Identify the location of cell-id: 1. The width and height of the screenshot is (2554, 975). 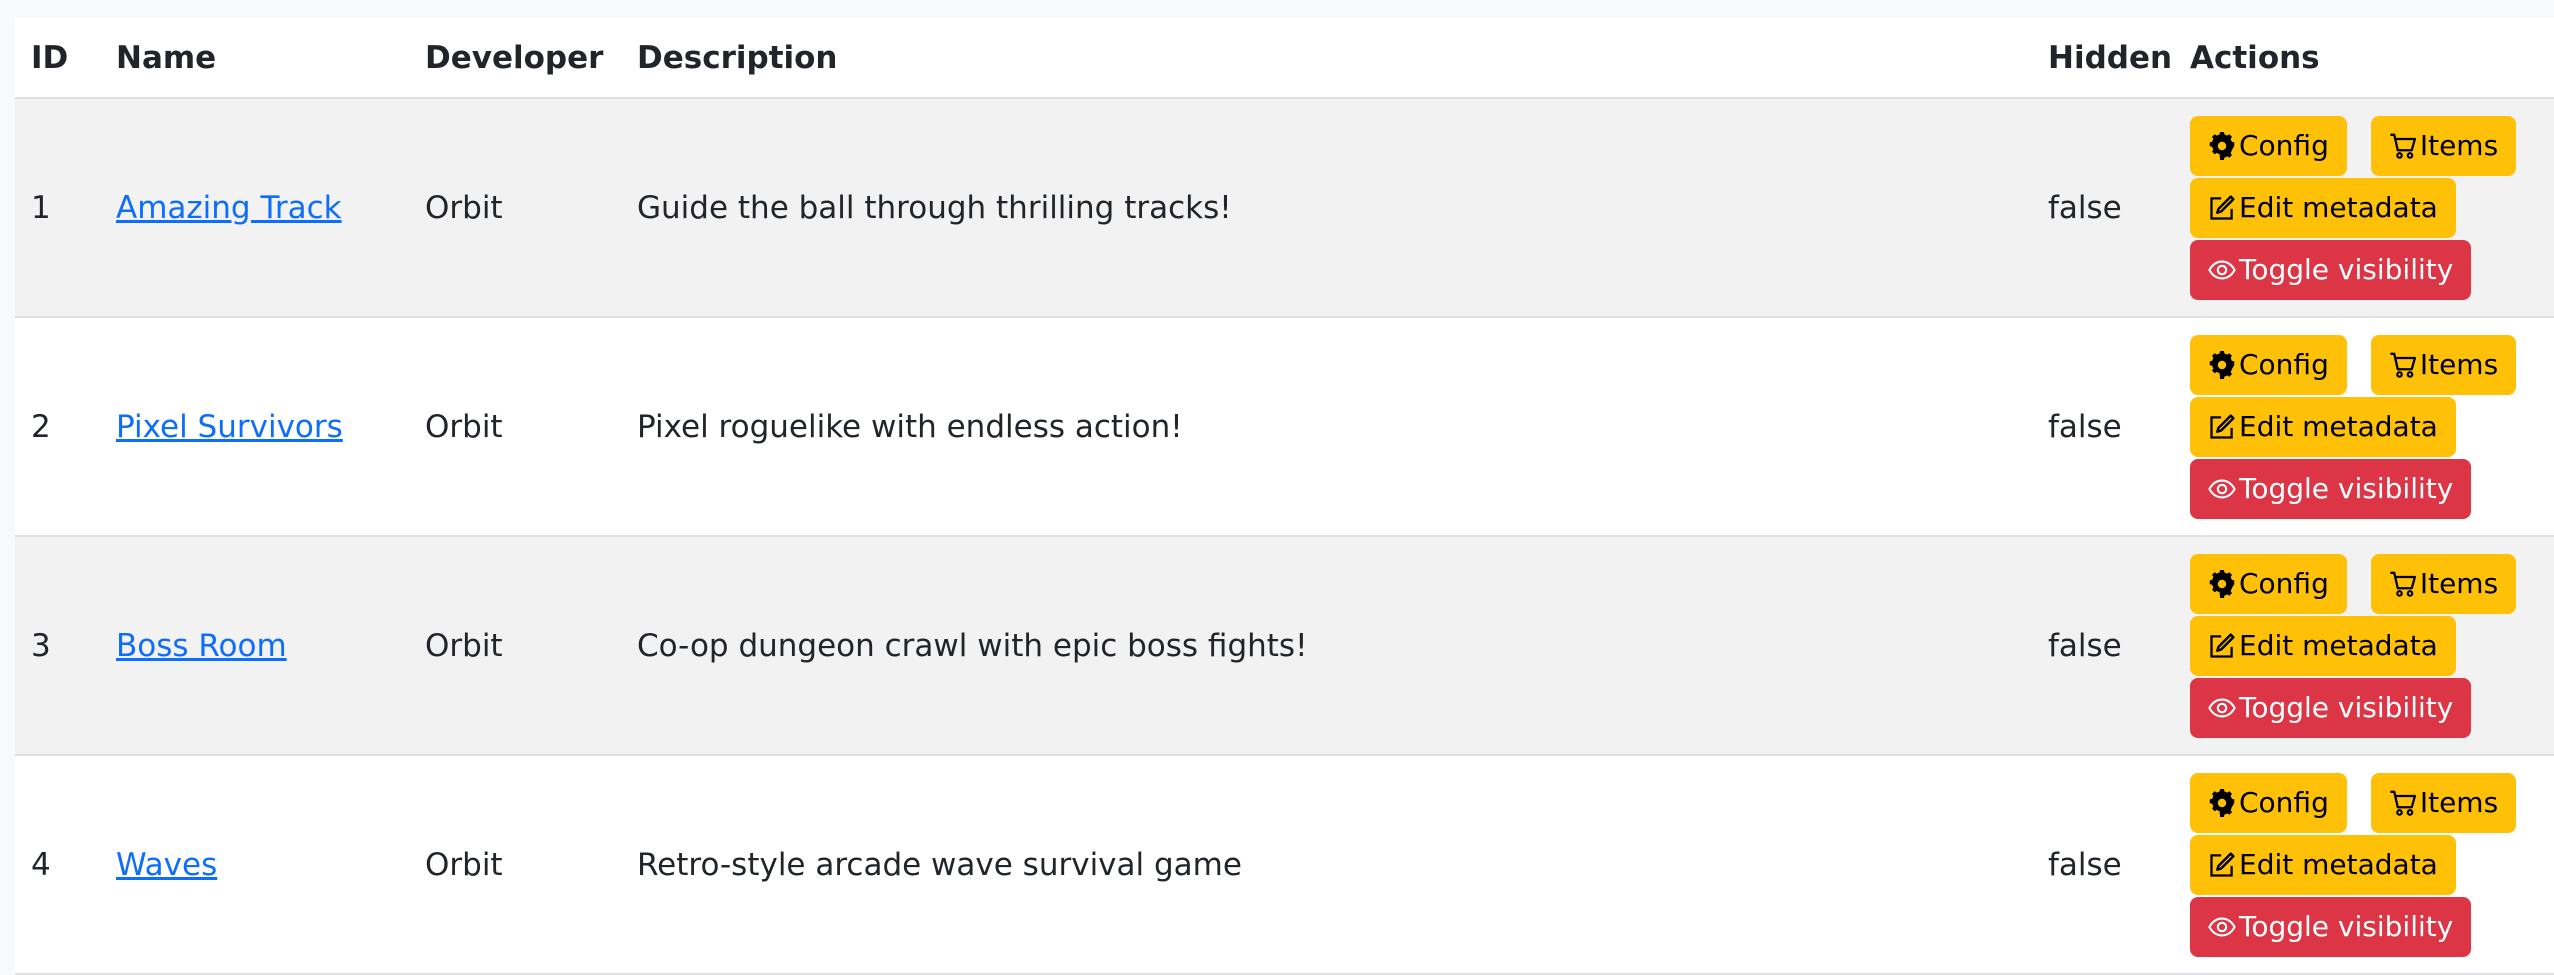
(57, 208).